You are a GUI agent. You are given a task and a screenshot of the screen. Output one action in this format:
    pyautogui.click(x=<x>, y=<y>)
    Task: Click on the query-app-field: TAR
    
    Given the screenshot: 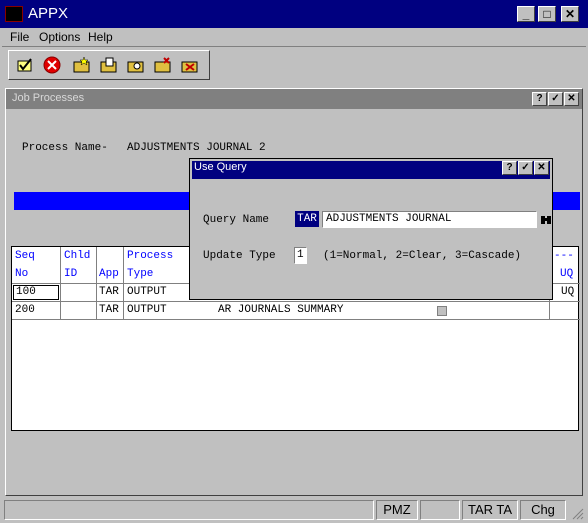 What is the action you would take?
    pyautogui.click(x=307, y=219)
    